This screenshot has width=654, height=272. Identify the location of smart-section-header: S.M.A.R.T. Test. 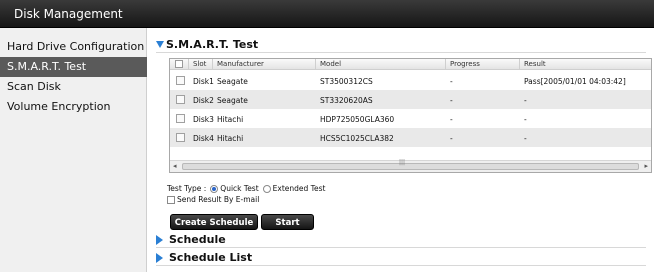
(207, 44).